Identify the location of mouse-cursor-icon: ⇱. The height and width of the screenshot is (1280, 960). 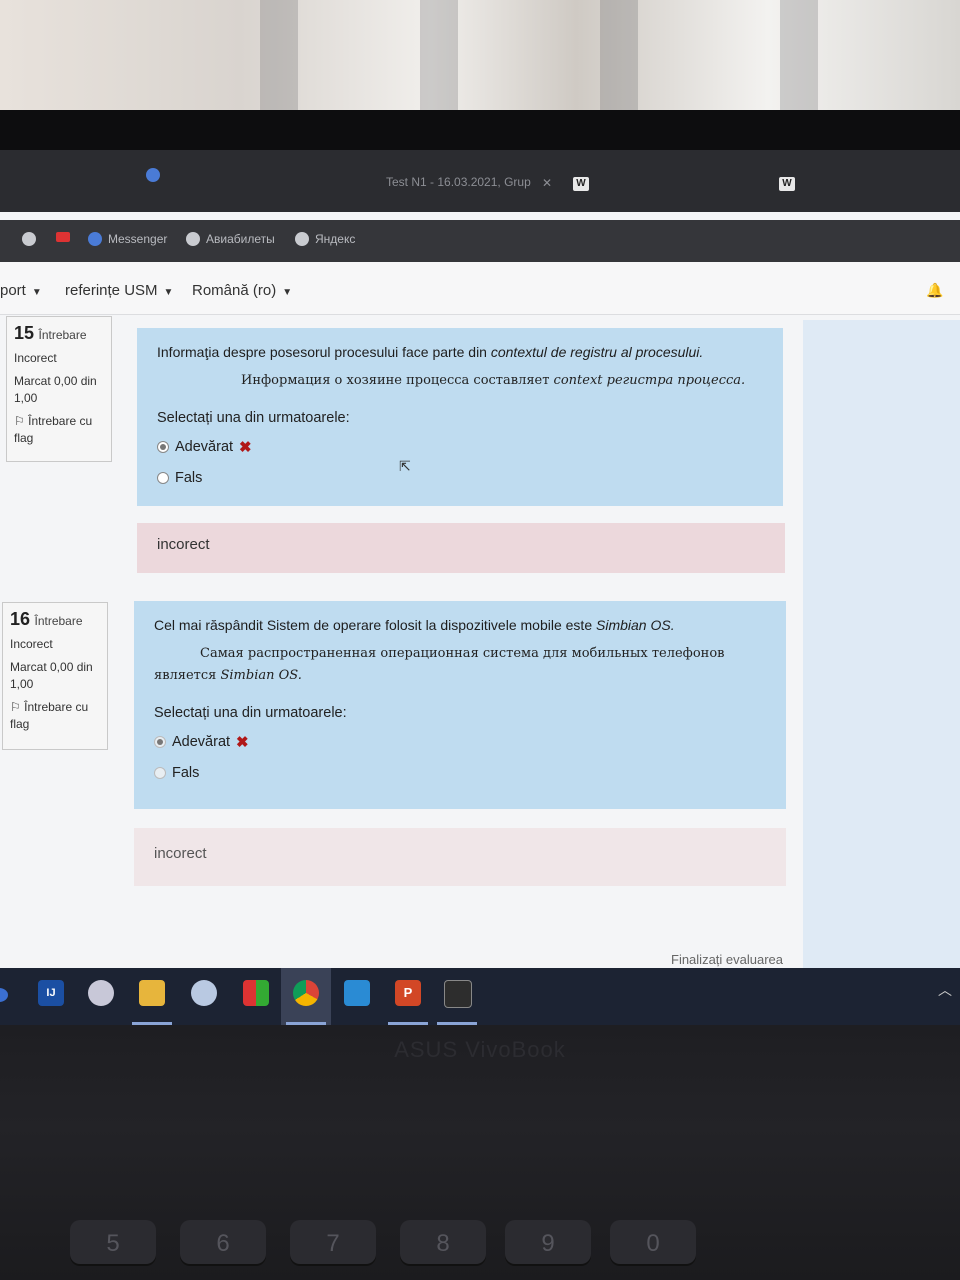
(405, 466).